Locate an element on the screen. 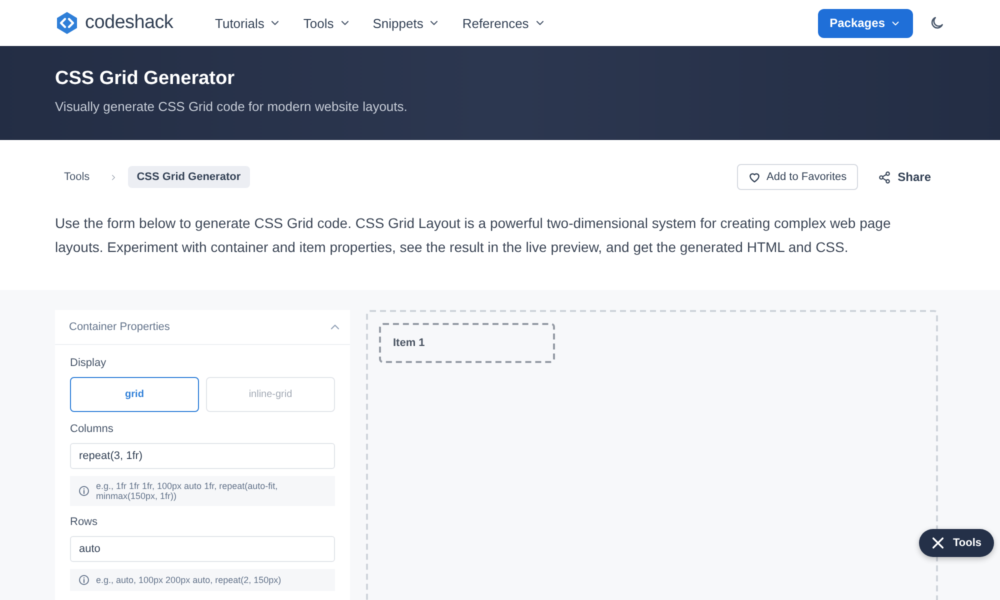  display-option: grid is located at coordinates (134, 394).